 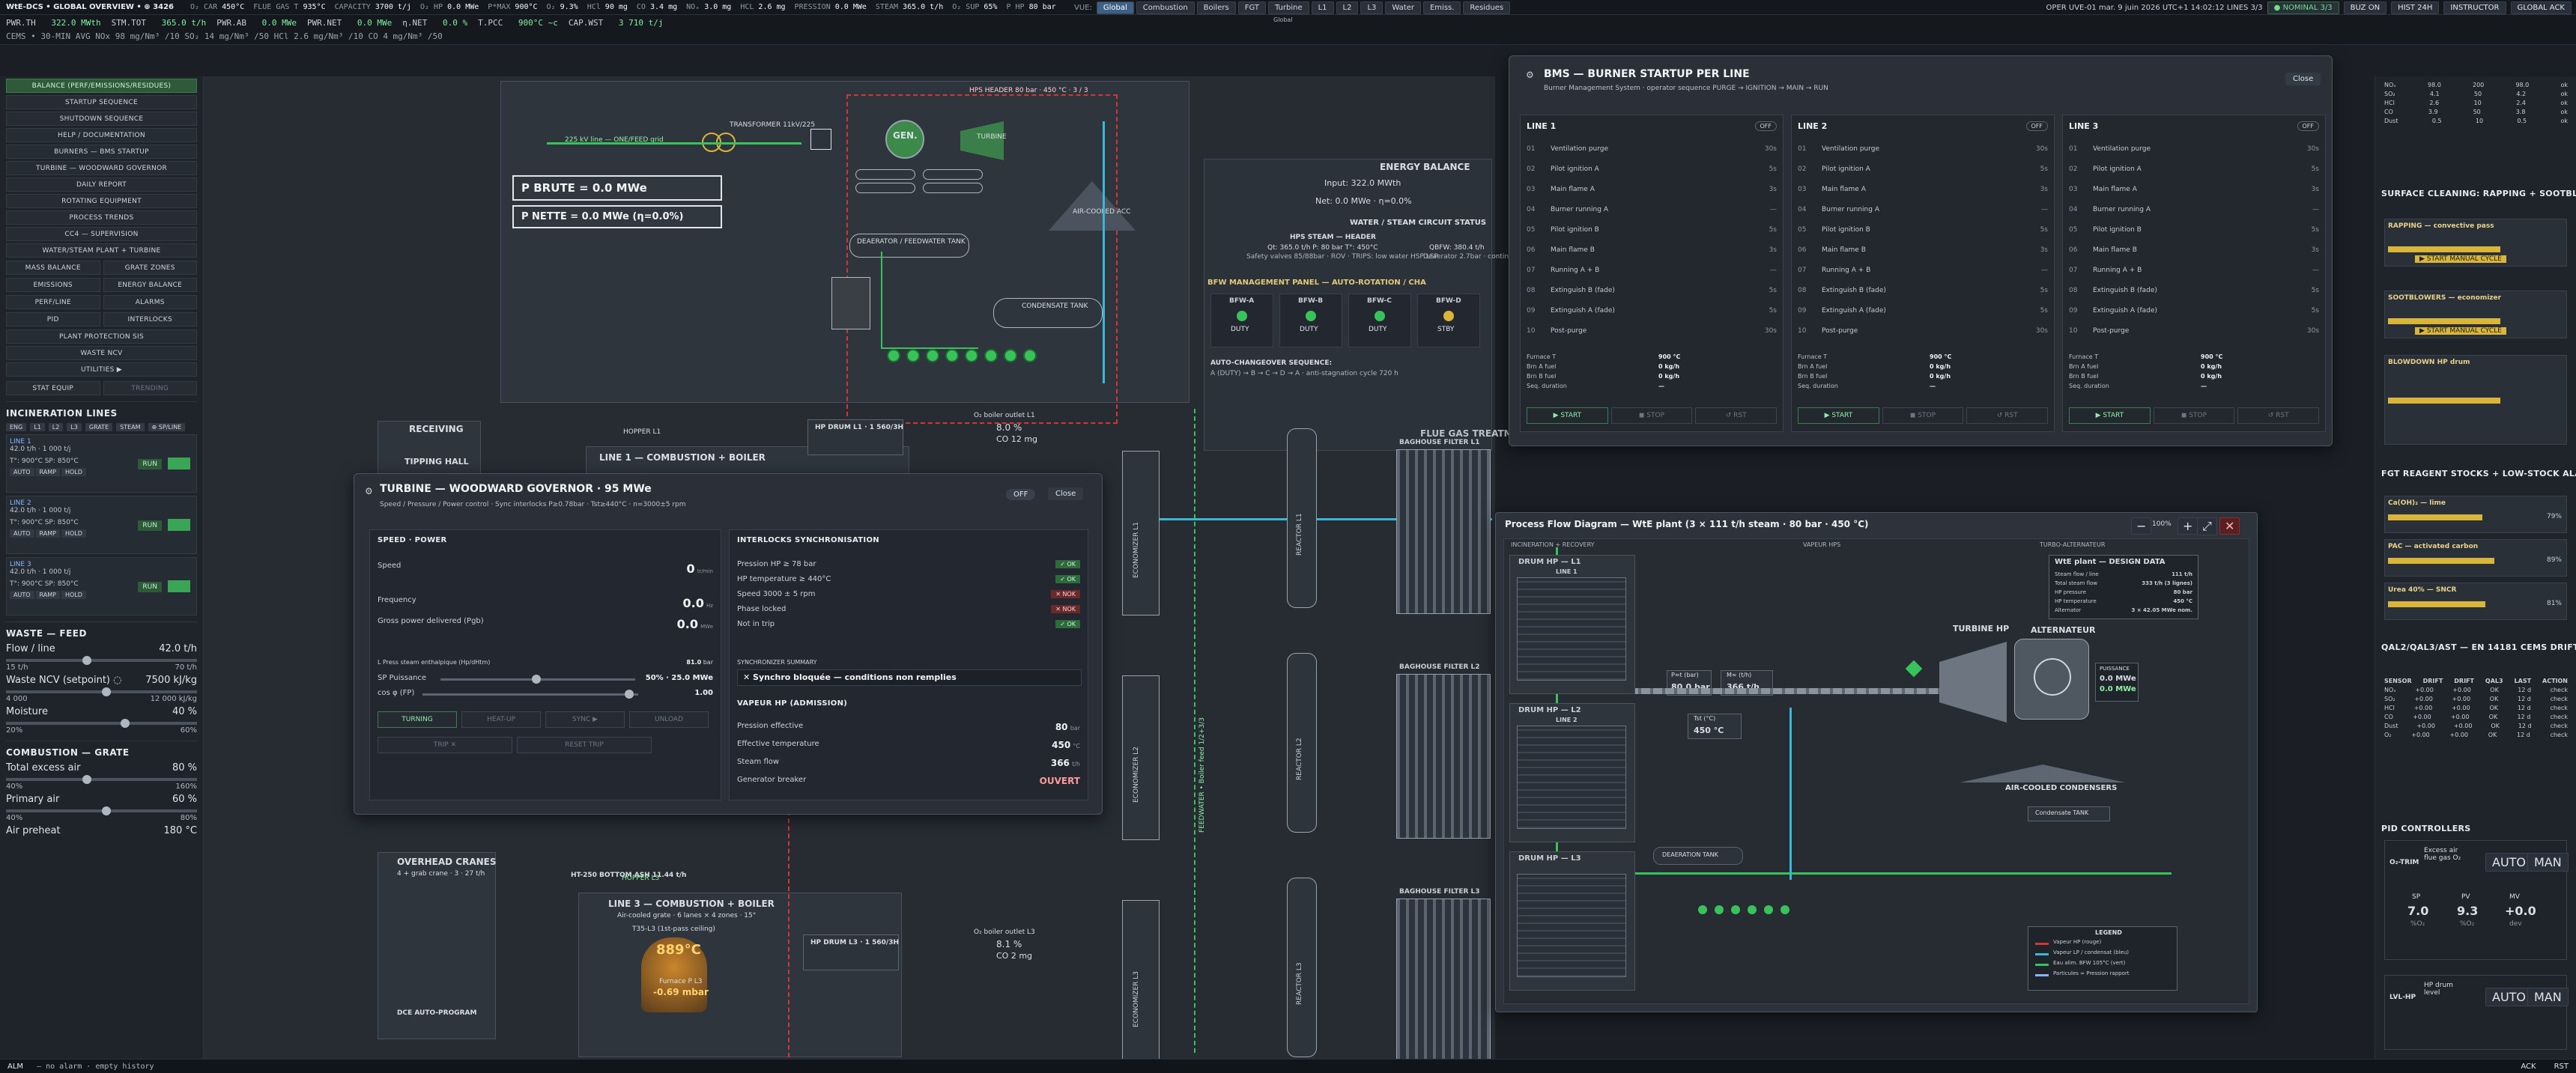 I want to click on global-ack-button: GLOBAL ACK, so click(x=2541, y=7).